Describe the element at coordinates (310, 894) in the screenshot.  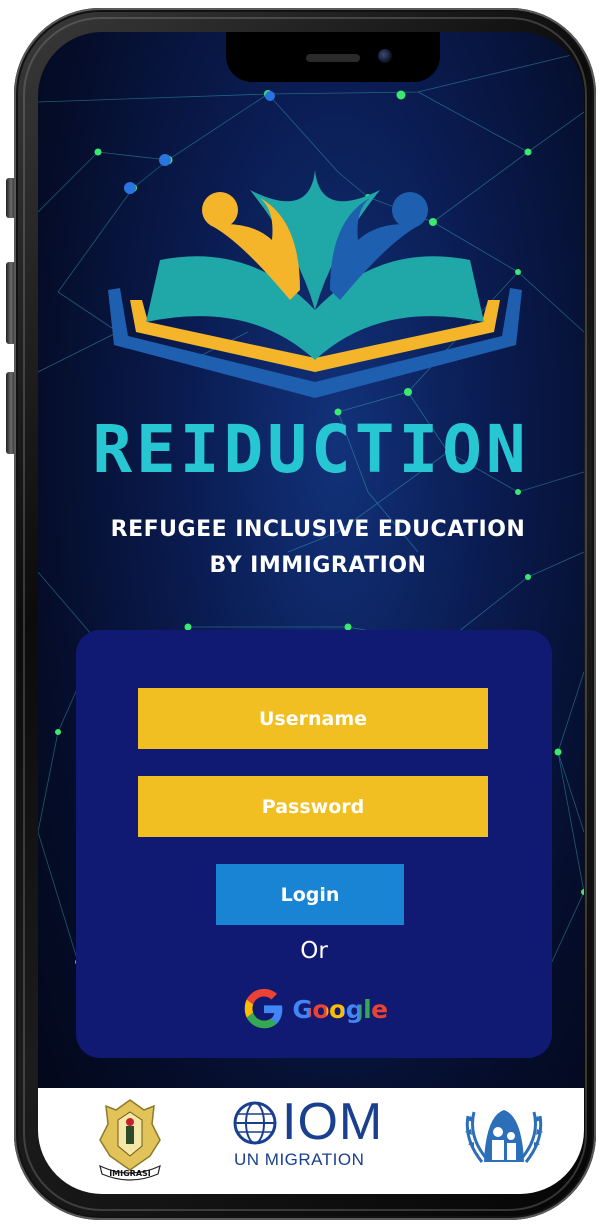
I see `login-button: Login` at that location.